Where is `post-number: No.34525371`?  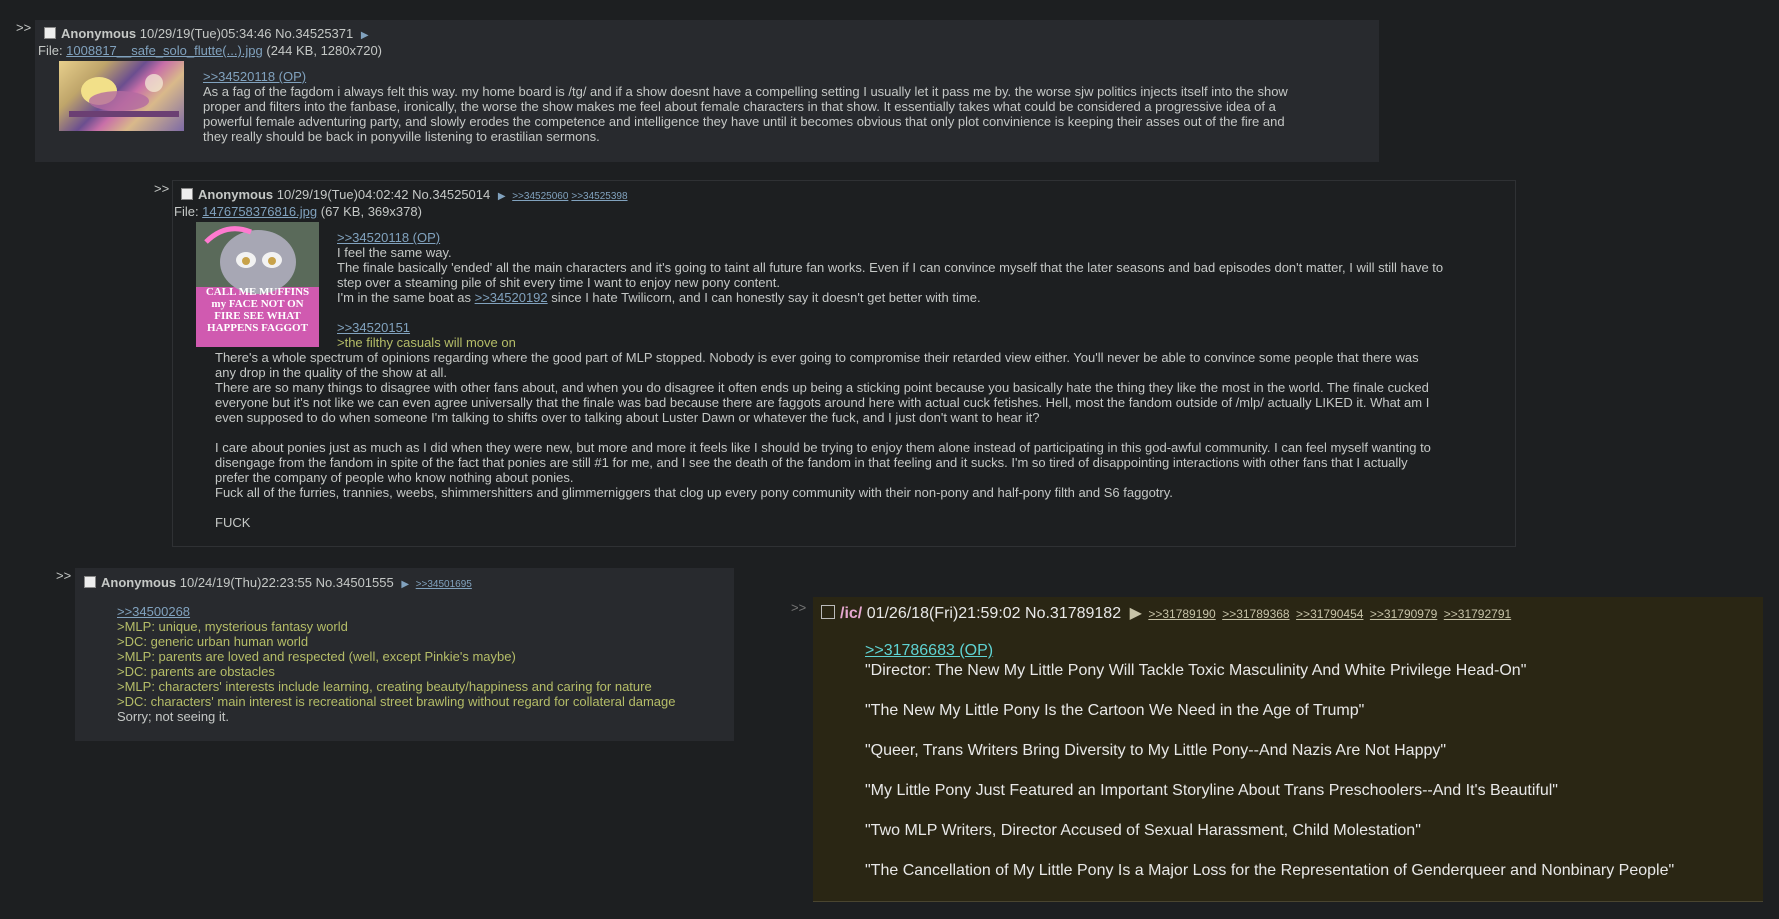
post-number: No.34525371 is located at coordinates (314, 33).